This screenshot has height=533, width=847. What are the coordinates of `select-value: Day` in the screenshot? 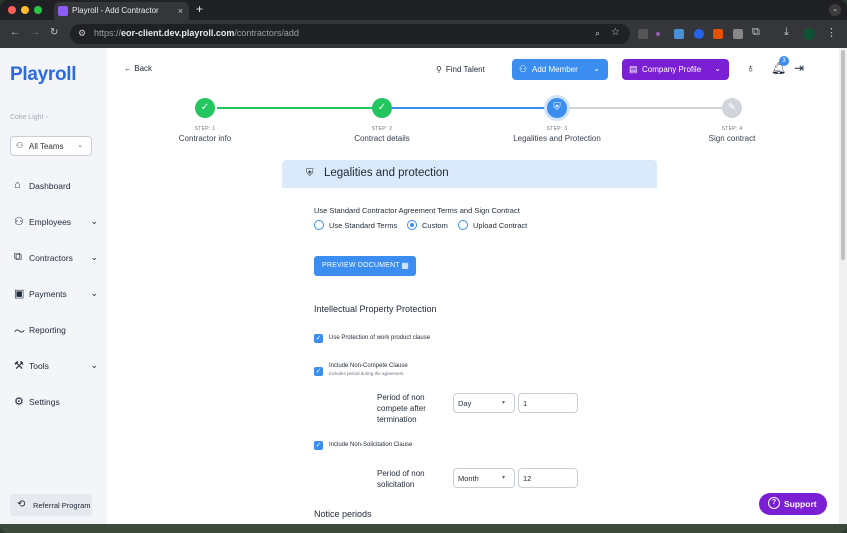 It's located at (465, 403).